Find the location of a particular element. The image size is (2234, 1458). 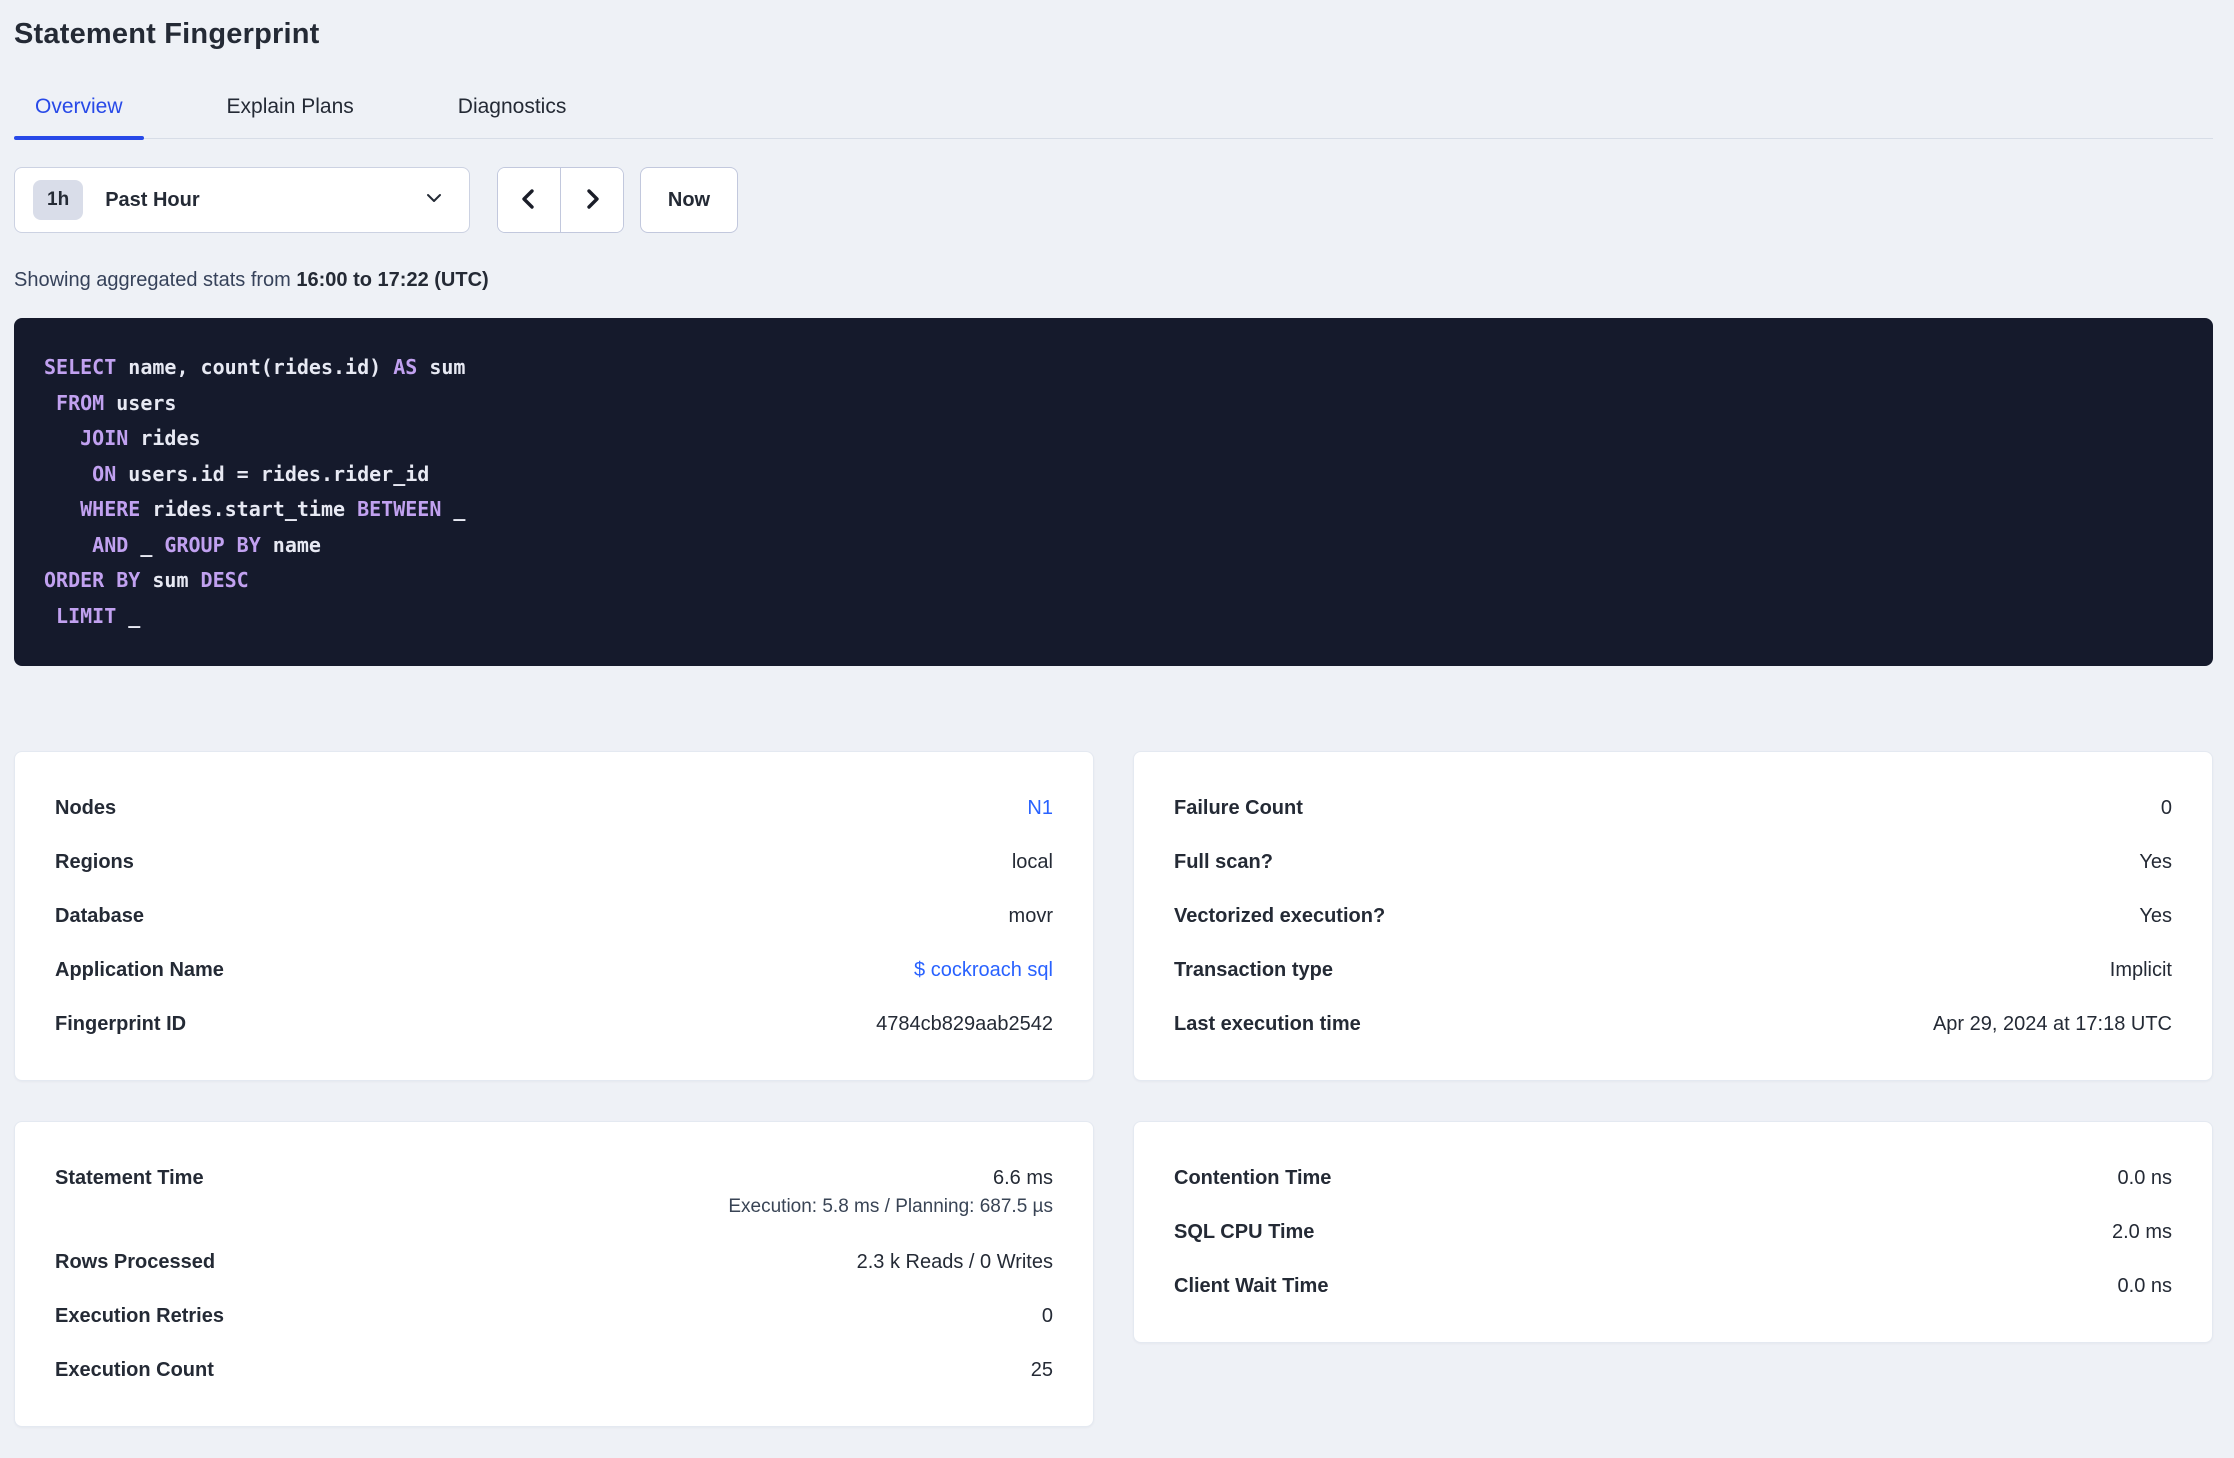

sql-text: name is located at coordinates (290, 544).